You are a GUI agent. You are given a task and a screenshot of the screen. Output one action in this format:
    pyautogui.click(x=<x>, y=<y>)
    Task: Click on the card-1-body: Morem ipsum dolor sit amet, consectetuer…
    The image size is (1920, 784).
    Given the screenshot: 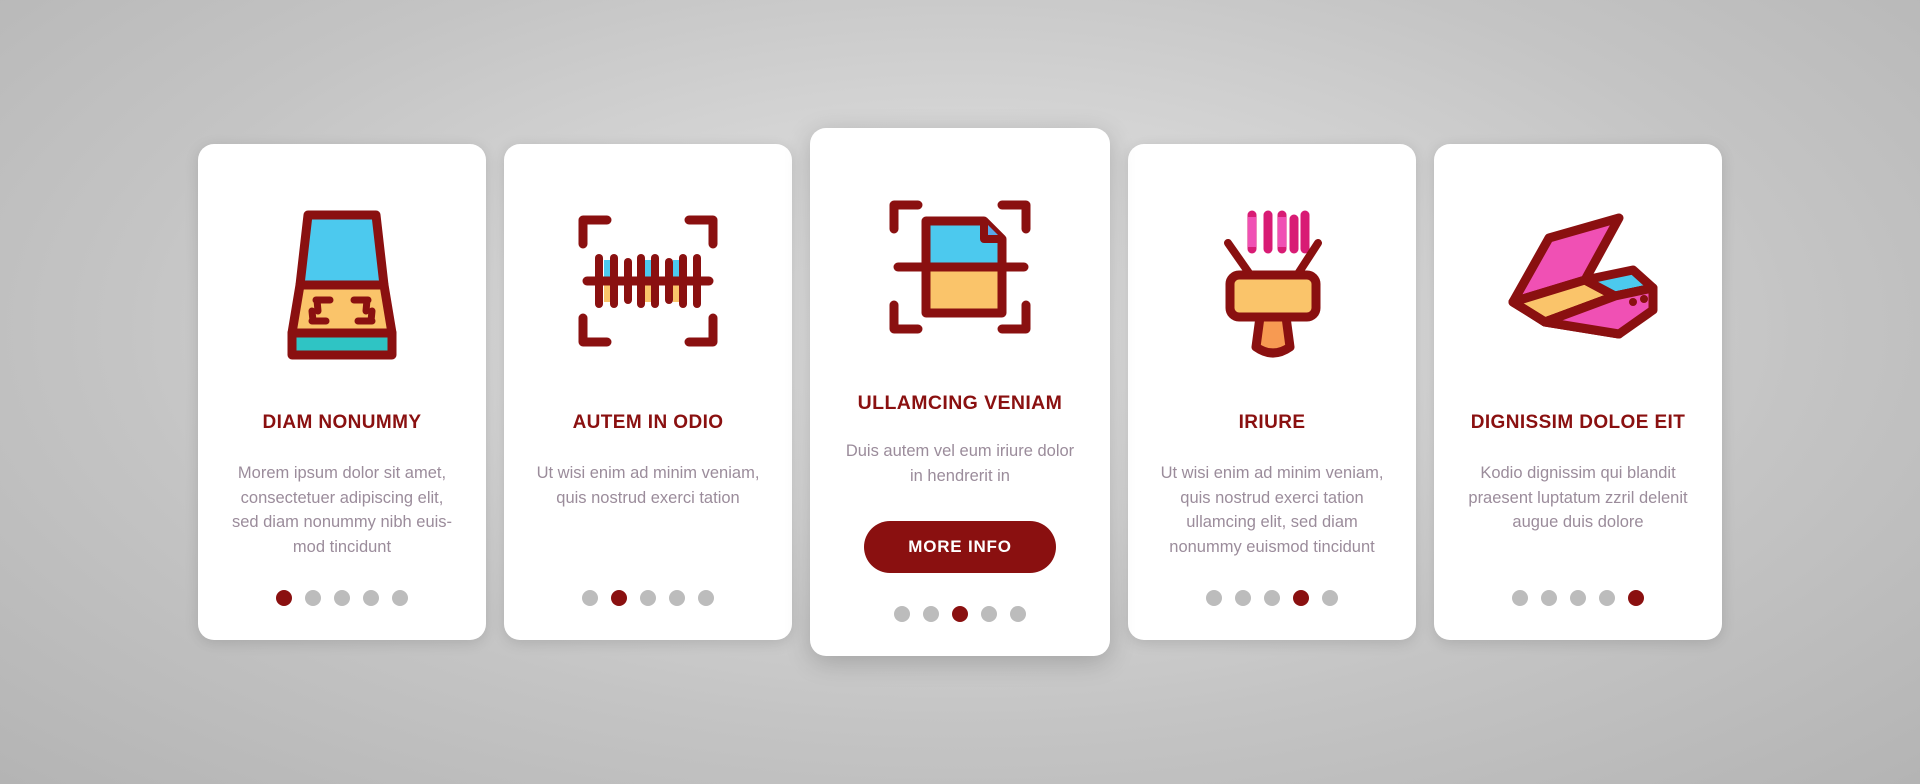 What is the action you would take?
    pyautogui.click(x=342, y=510)
    